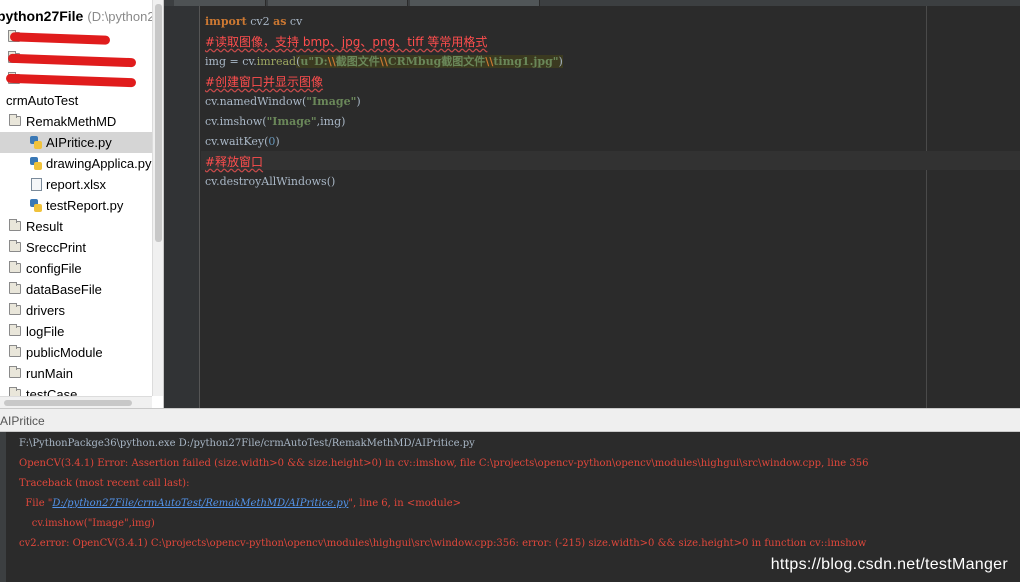 The height and width of the screenshot is (582, 1020). I want to click on editor-tab-active, so click(475, 3).